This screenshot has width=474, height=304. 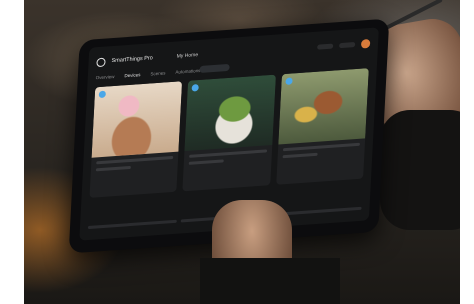 I want to click on smartthings-logo-icon, so click(x=101, y=62).